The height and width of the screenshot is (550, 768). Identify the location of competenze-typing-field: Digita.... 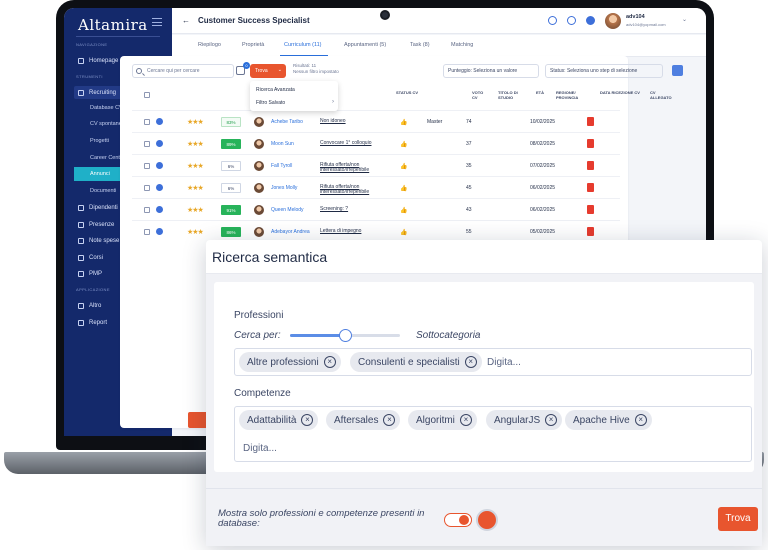
(260, 448).